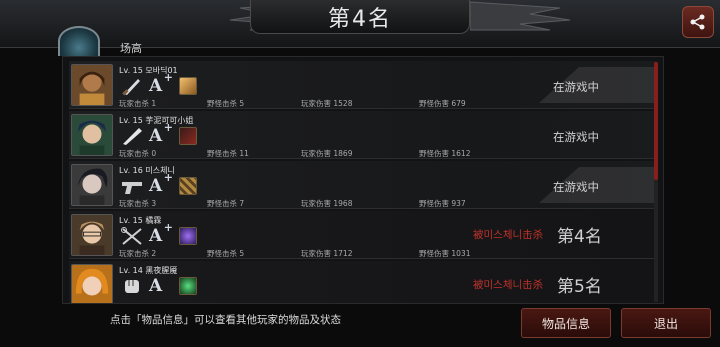 The width and height of the screenshot is (720, 347). What do you see at coordinates (132, 86) in the screenshot?
I see `knife-icon` at bounding box center [132, 86].